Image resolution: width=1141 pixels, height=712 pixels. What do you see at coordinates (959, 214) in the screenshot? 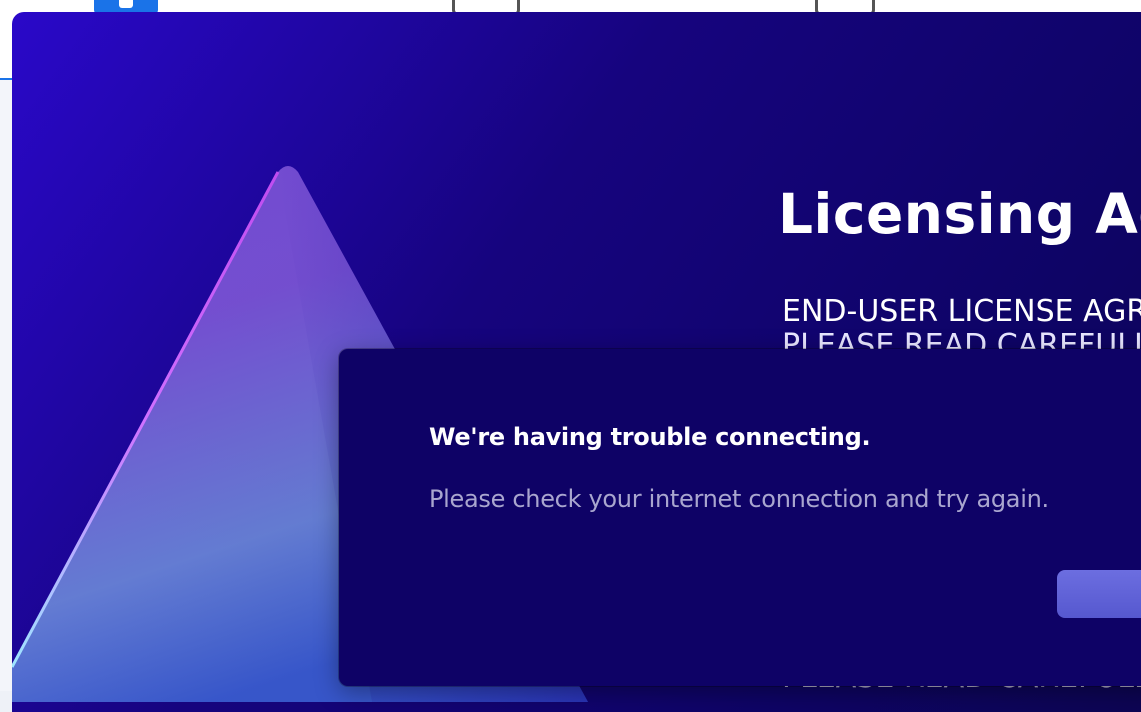
I see `page-title: Licensing Ag` at bounding box center [959, 214].